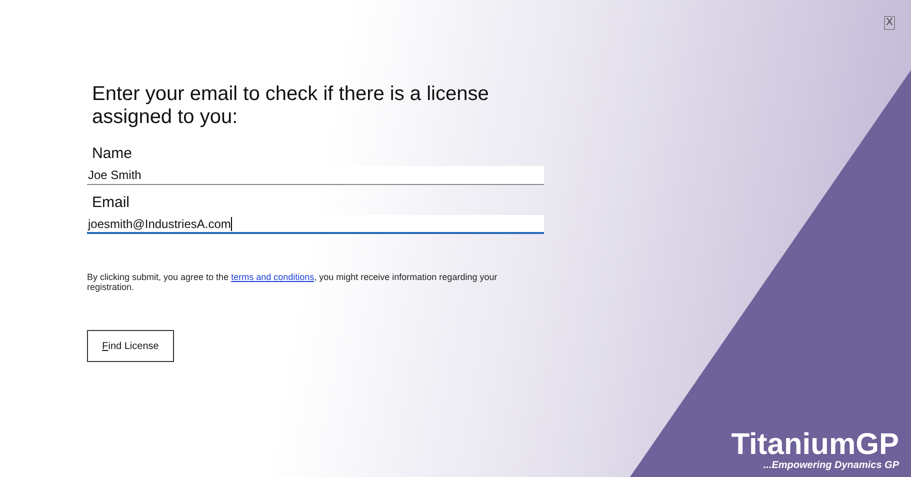  What do you see at coordinates (315, 175) in the screenshot?
I see `text-field: Joe Smith` at bounding box center [315, 175].